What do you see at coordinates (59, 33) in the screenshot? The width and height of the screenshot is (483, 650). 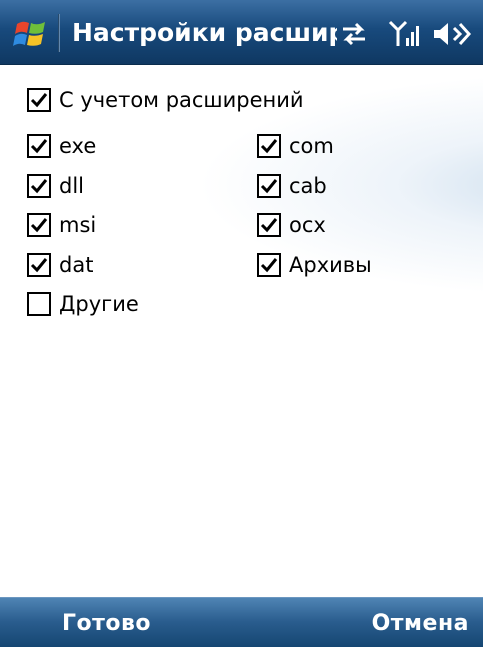 I see `title-separator` at bounding box center [59, 33].